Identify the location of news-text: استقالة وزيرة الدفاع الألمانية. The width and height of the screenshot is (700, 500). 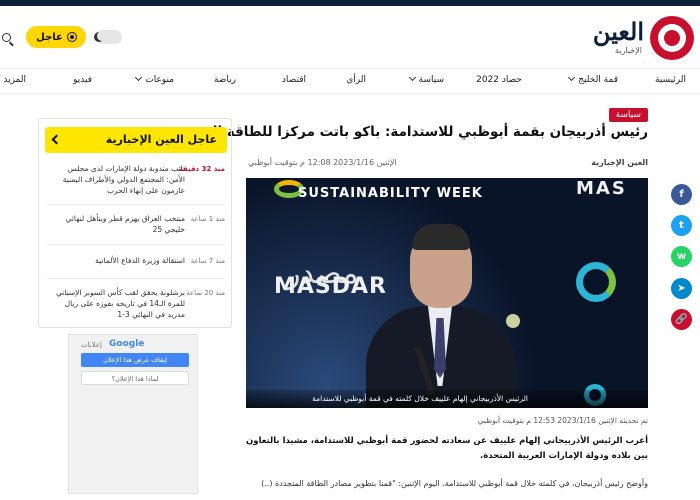
(140, 260).